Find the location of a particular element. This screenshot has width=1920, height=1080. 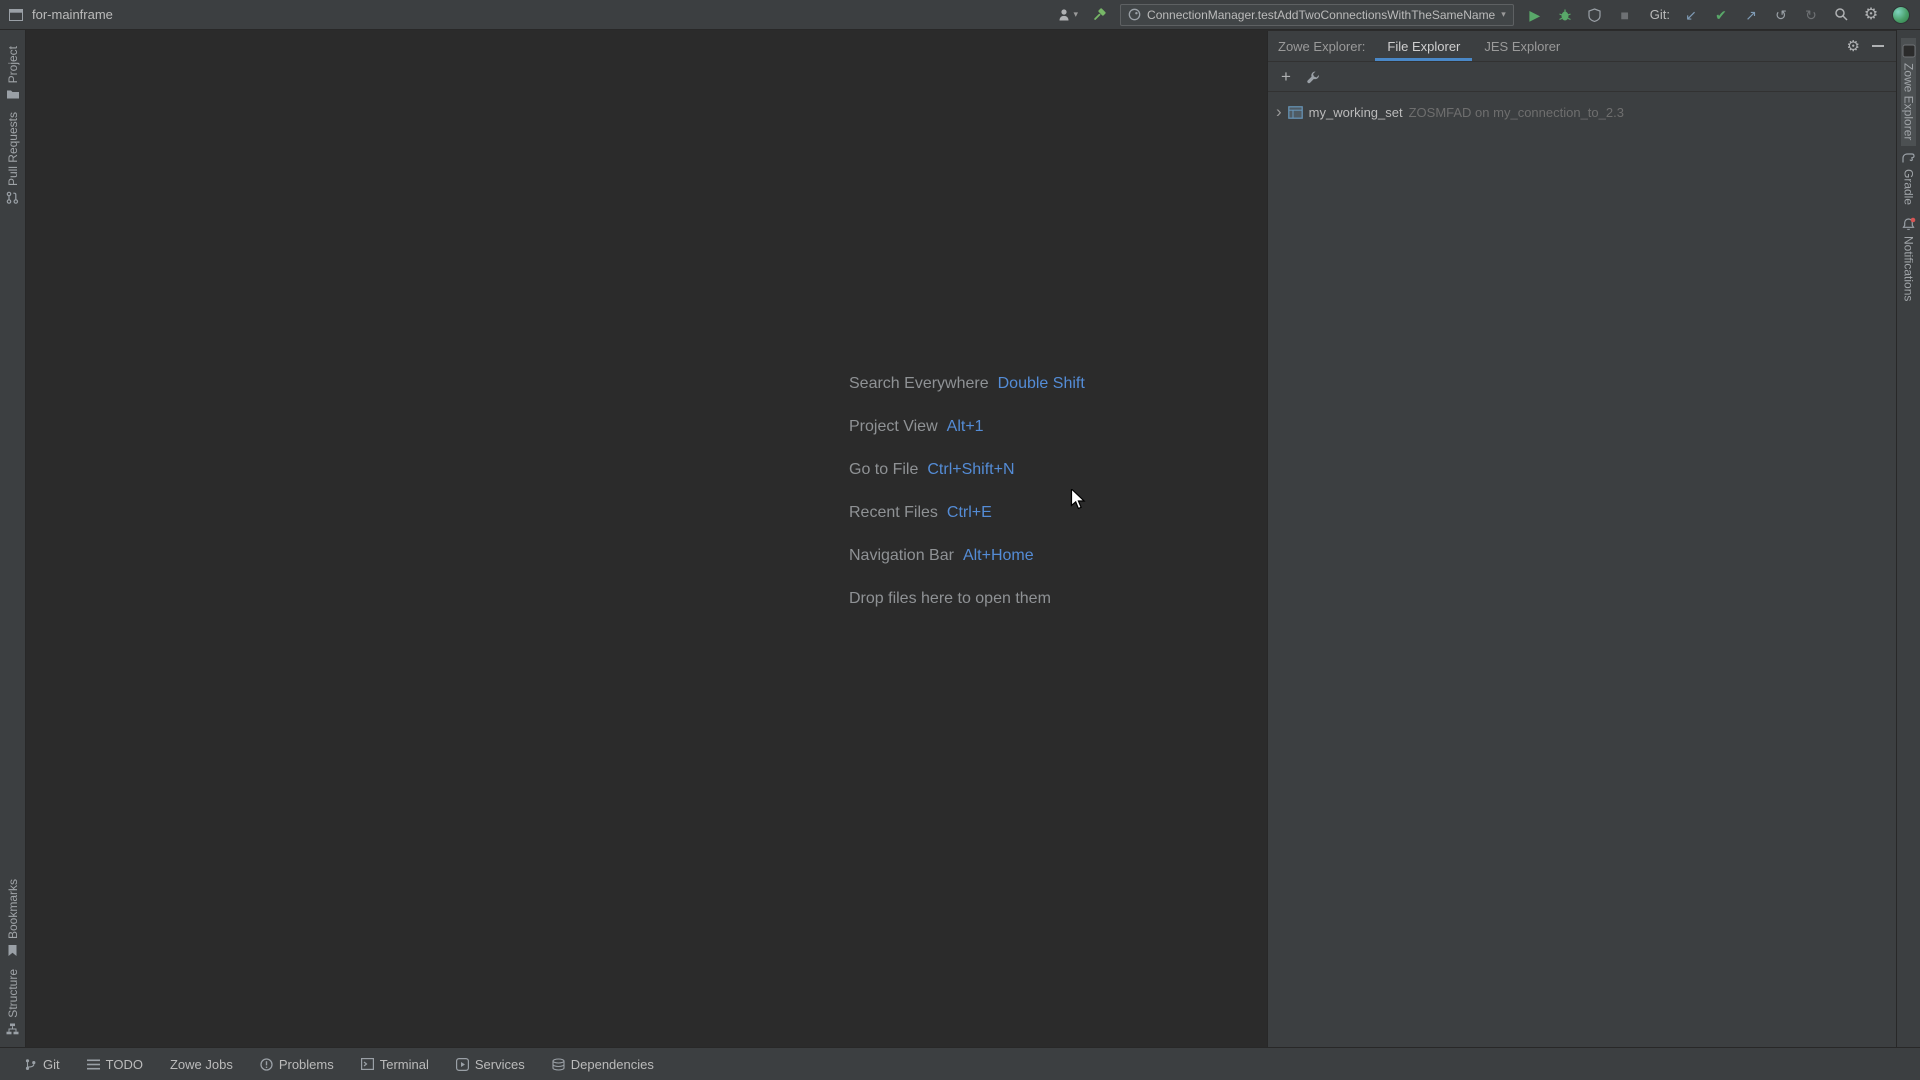

search-icon is located at coordinates (1841, 15).